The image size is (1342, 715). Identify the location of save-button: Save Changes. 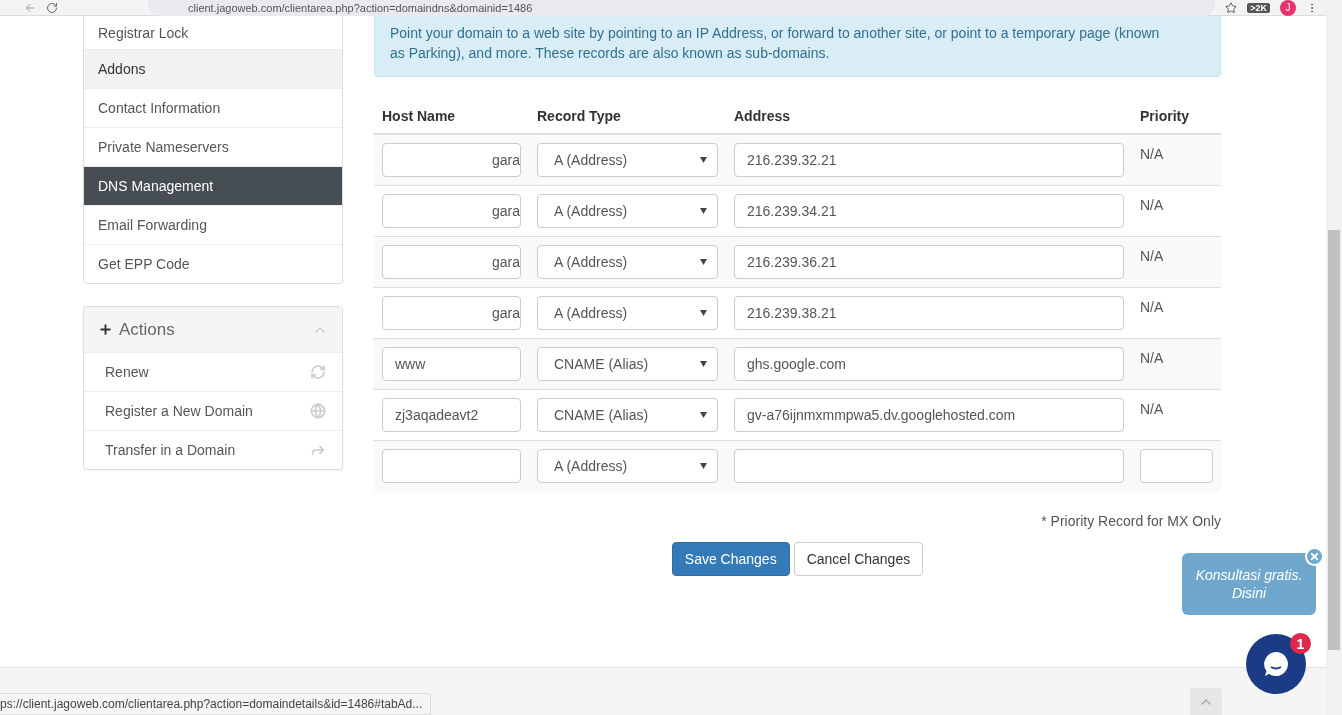
(730, 558).